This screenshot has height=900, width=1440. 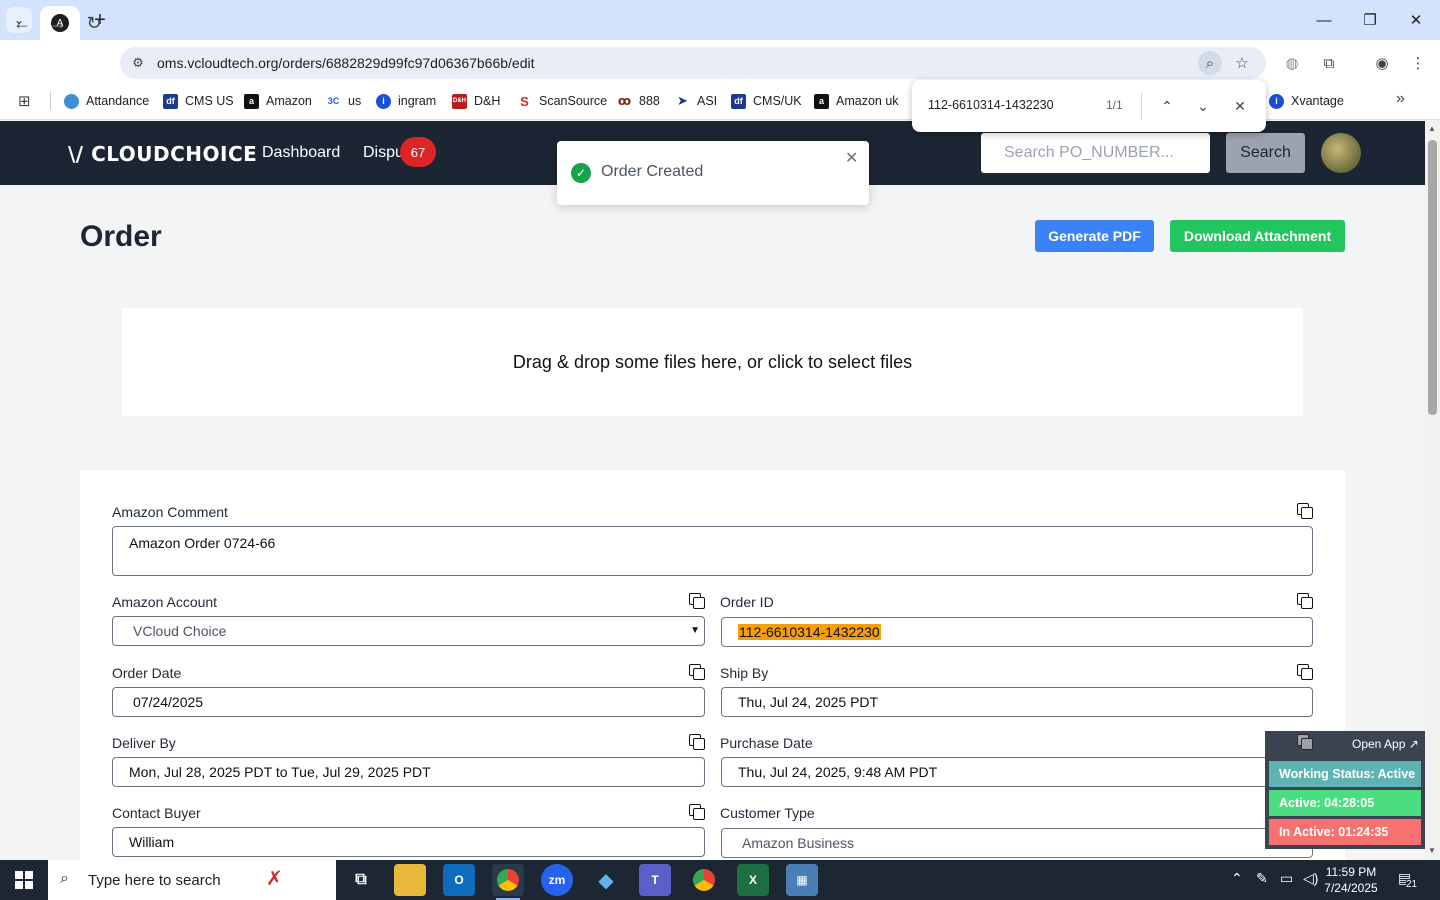 I want to click on scansource-icon: S, so click(x=524, y=101).